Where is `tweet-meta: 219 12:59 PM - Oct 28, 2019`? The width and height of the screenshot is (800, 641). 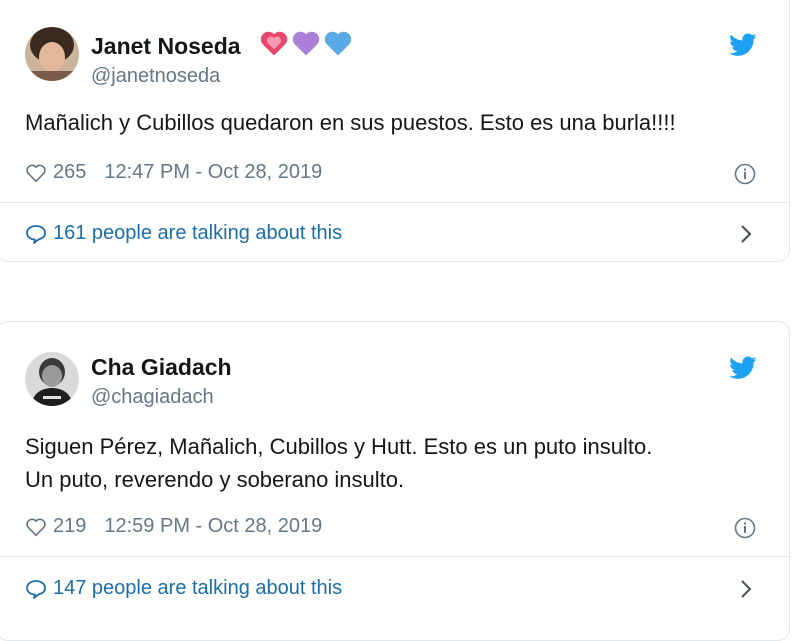 tweet-meta: 219 12:59 PM - Oct 28, 2019 is located at coordinates (173, 526).